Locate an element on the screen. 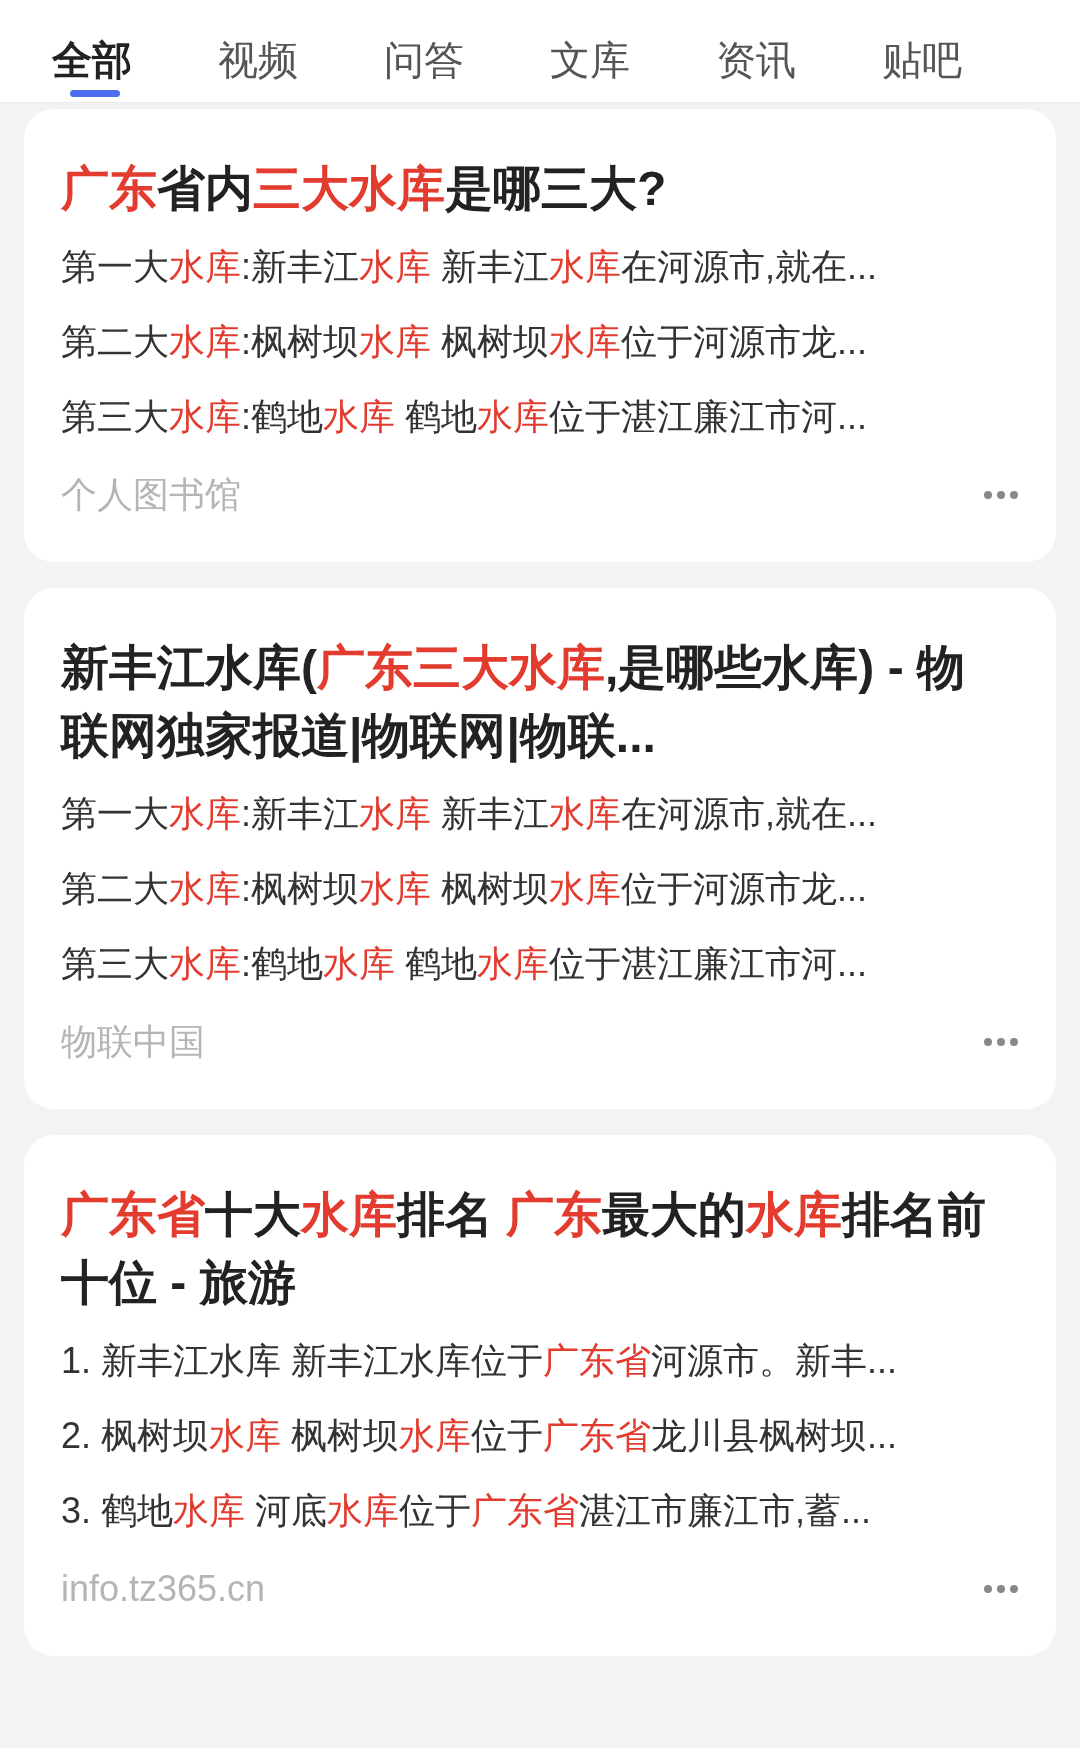  tab: 文库 is located at coordinates (590, 51).